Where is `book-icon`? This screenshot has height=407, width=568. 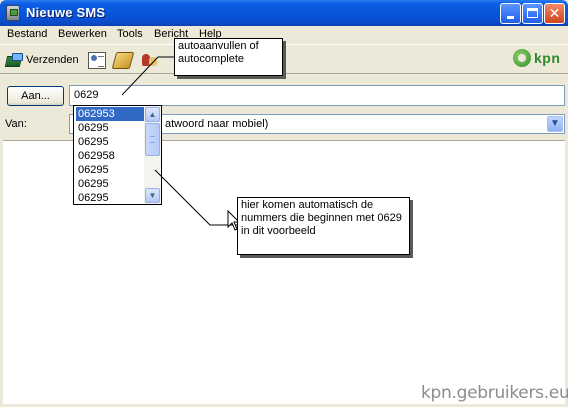
book-icon is located at coordinates (123, 60).